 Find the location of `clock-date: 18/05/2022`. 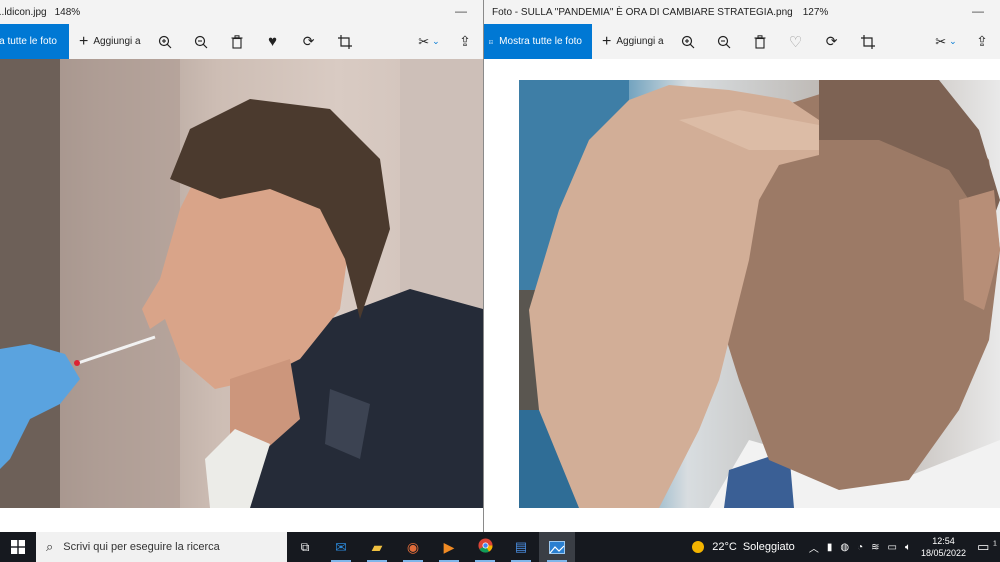

clock-date: 18/05/2022 is located at coordinates (943, 553).